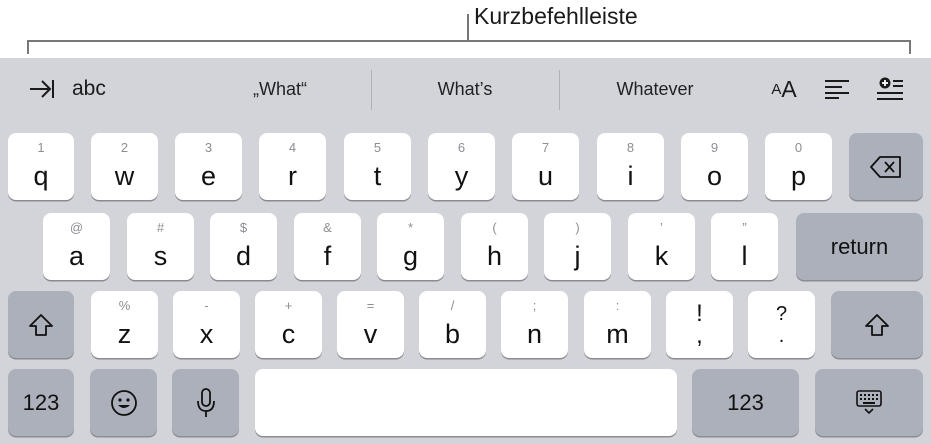 Image resolution: width=931 pixels, height=444 pixels. Describe the element at coordinates (288, 334) in the screenshot. I see `key-primary: c` at that location.